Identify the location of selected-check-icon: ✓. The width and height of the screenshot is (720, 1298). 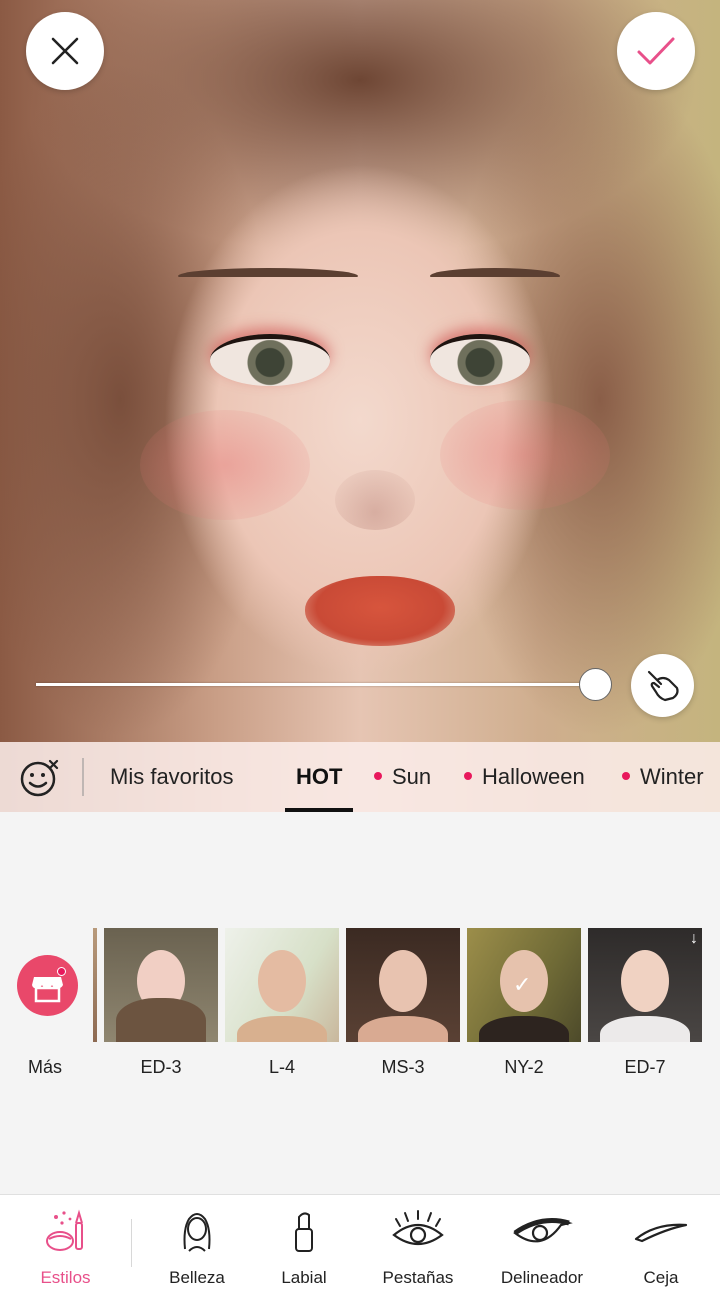
(522, 984).